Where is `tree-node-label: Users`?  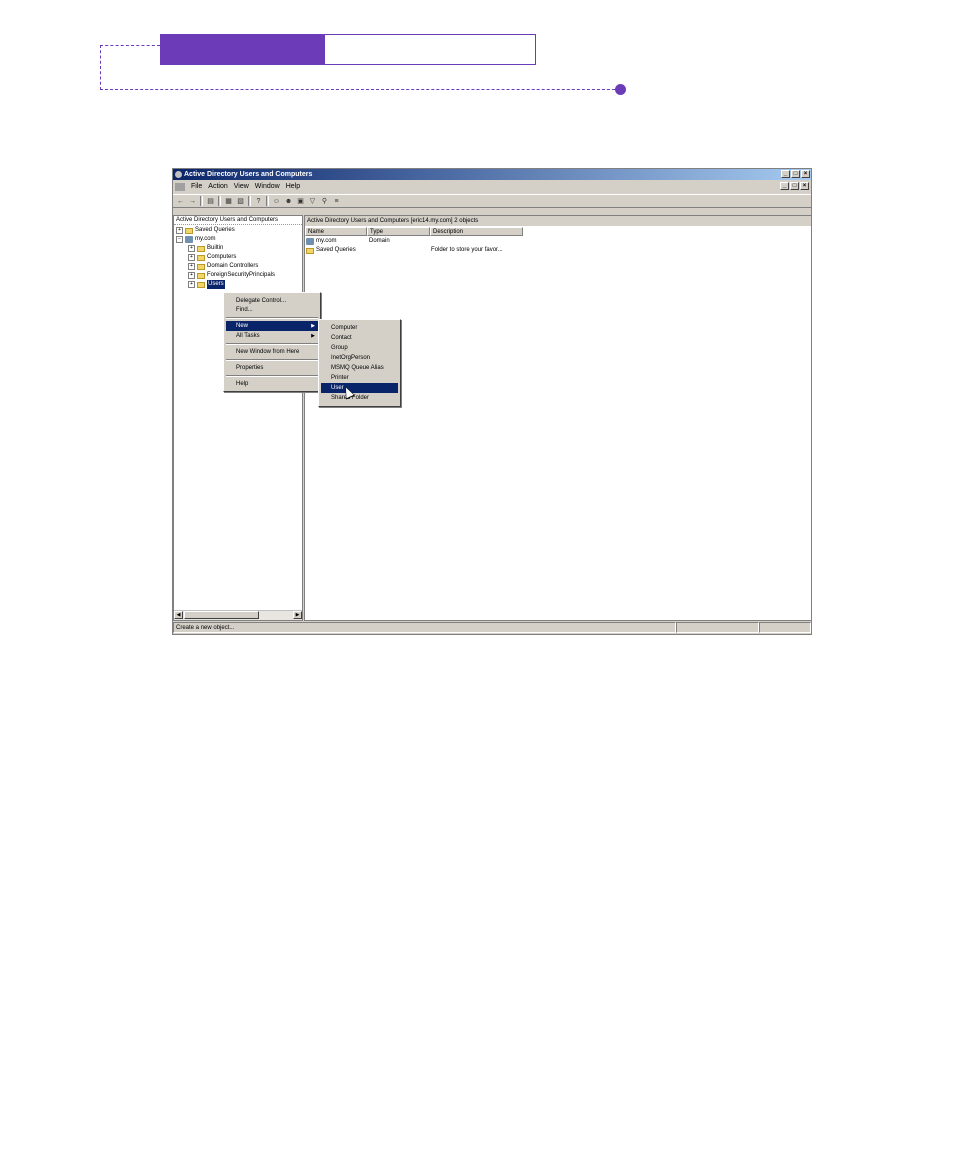 tree-node-label: Users is located at coordinates (216, 284).